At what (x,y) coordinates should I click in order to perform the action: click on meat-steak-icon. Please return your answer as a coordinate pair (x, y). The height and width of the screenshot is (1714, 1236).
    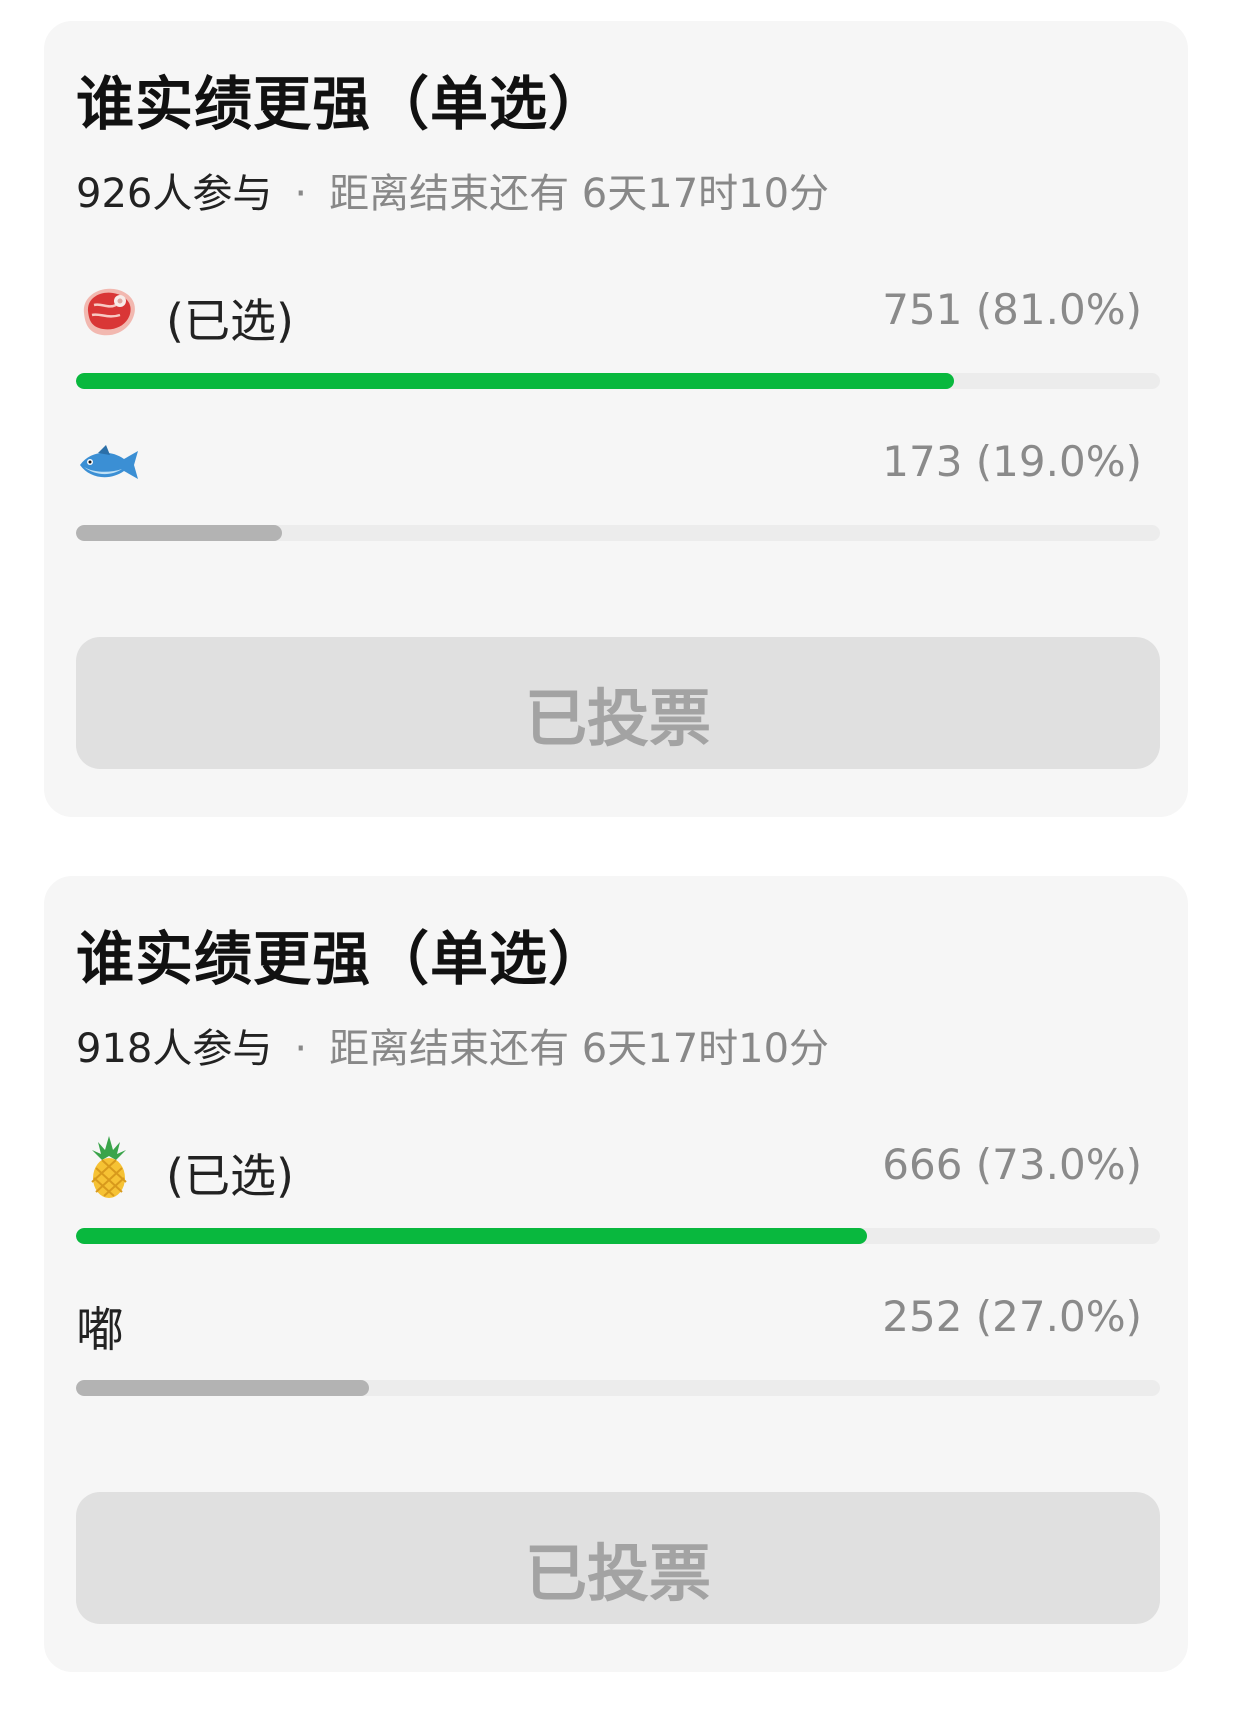
    Looking at the image, I should click on (109, 312).